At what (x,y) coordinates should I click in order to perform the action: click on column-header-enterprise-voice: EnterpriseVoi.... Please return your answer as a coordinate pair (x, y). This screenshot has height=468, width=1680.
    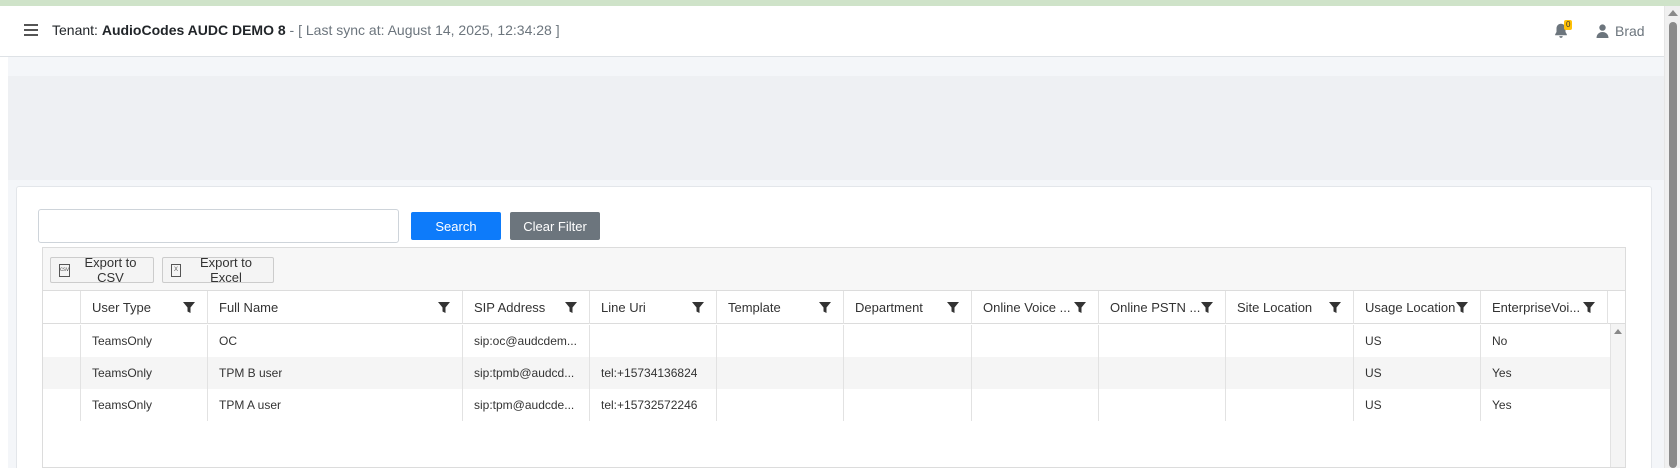
    Looking at the image, I should click on (1544, 307).